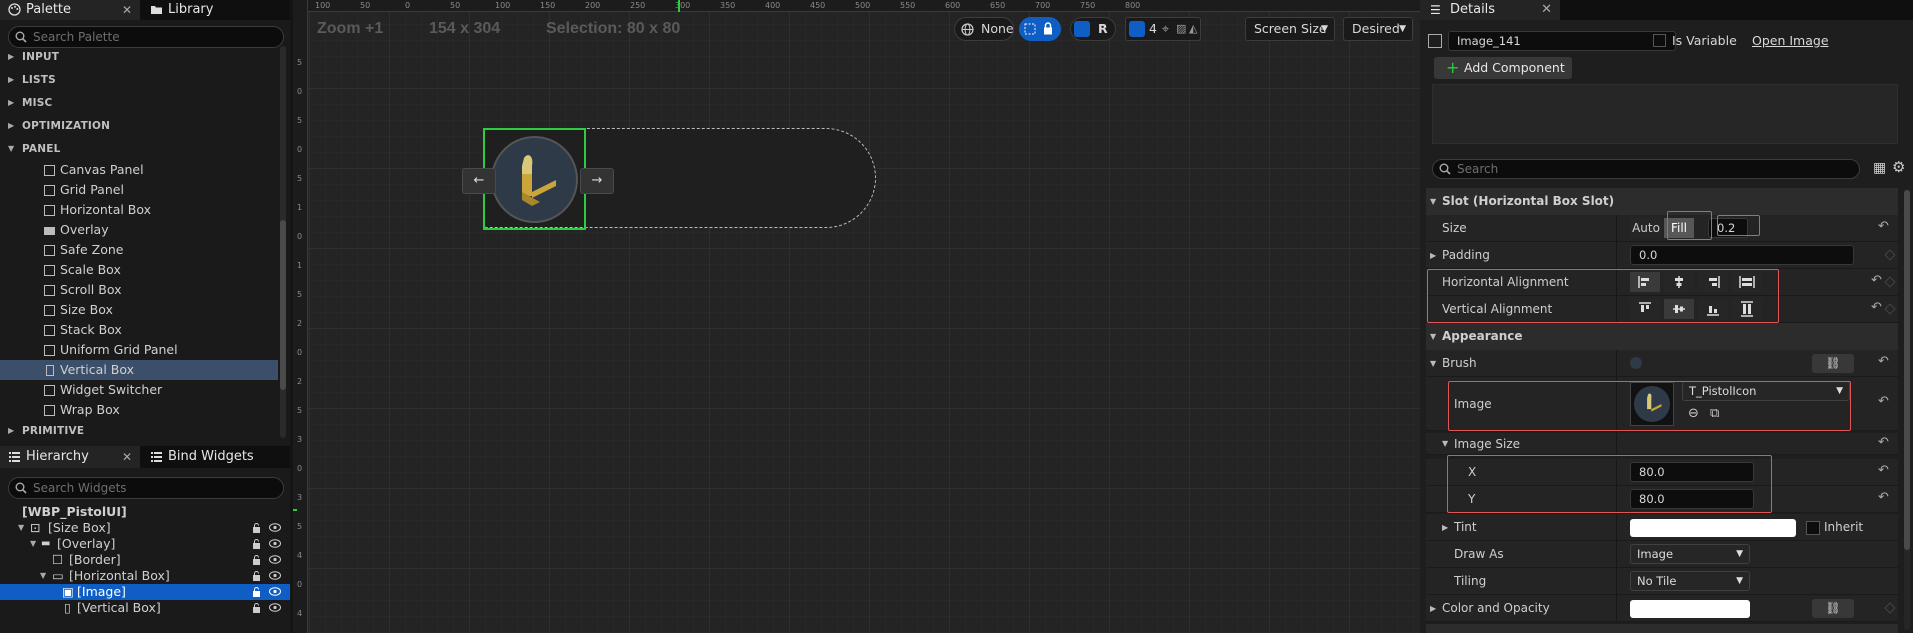  Describe the element at coordinates (145, 528) in the screenshot. I see `tree-row: ▼ ⊡ [Size Box]` at that location.